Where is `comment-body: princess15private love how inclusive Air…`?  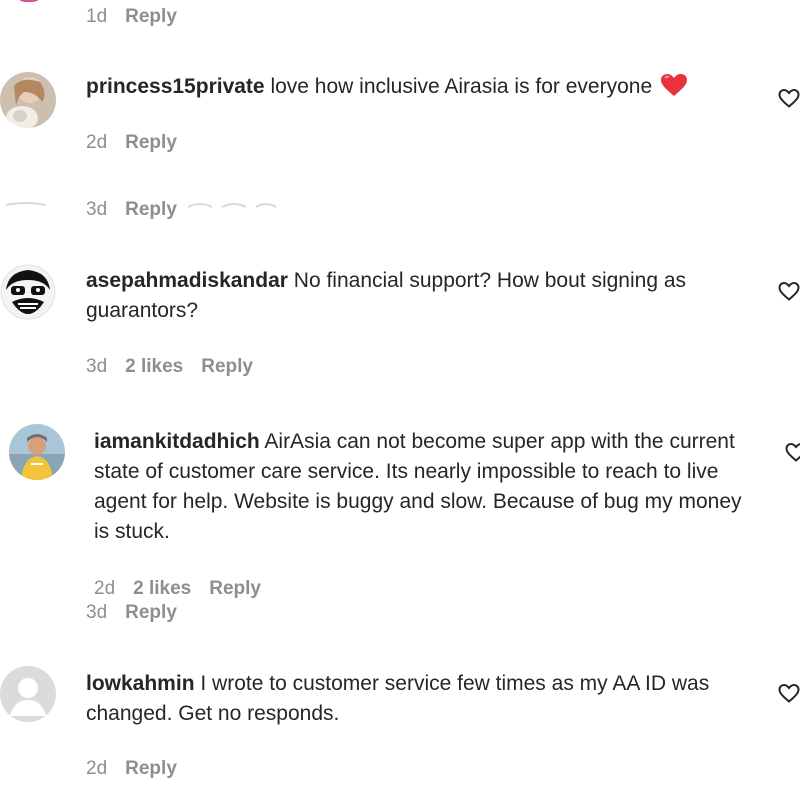 comment-body: princess15private love how inclusive Air… is located at coordinates (416, 89).